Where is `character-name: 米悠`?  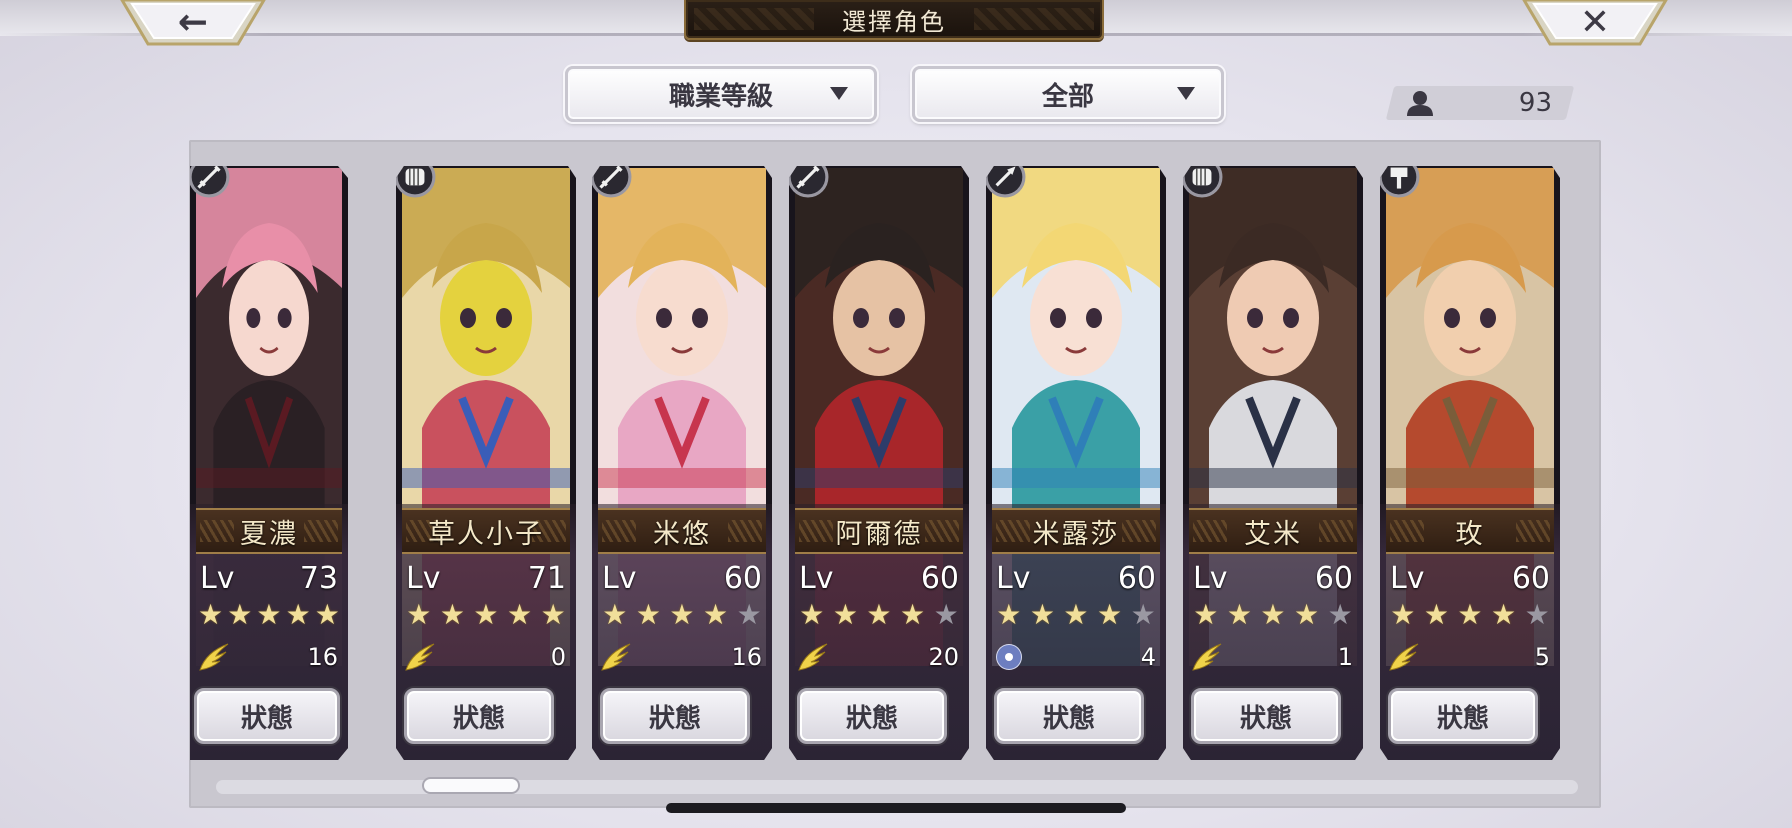 character-name: 米悠 is located at coordinates (682, 534).